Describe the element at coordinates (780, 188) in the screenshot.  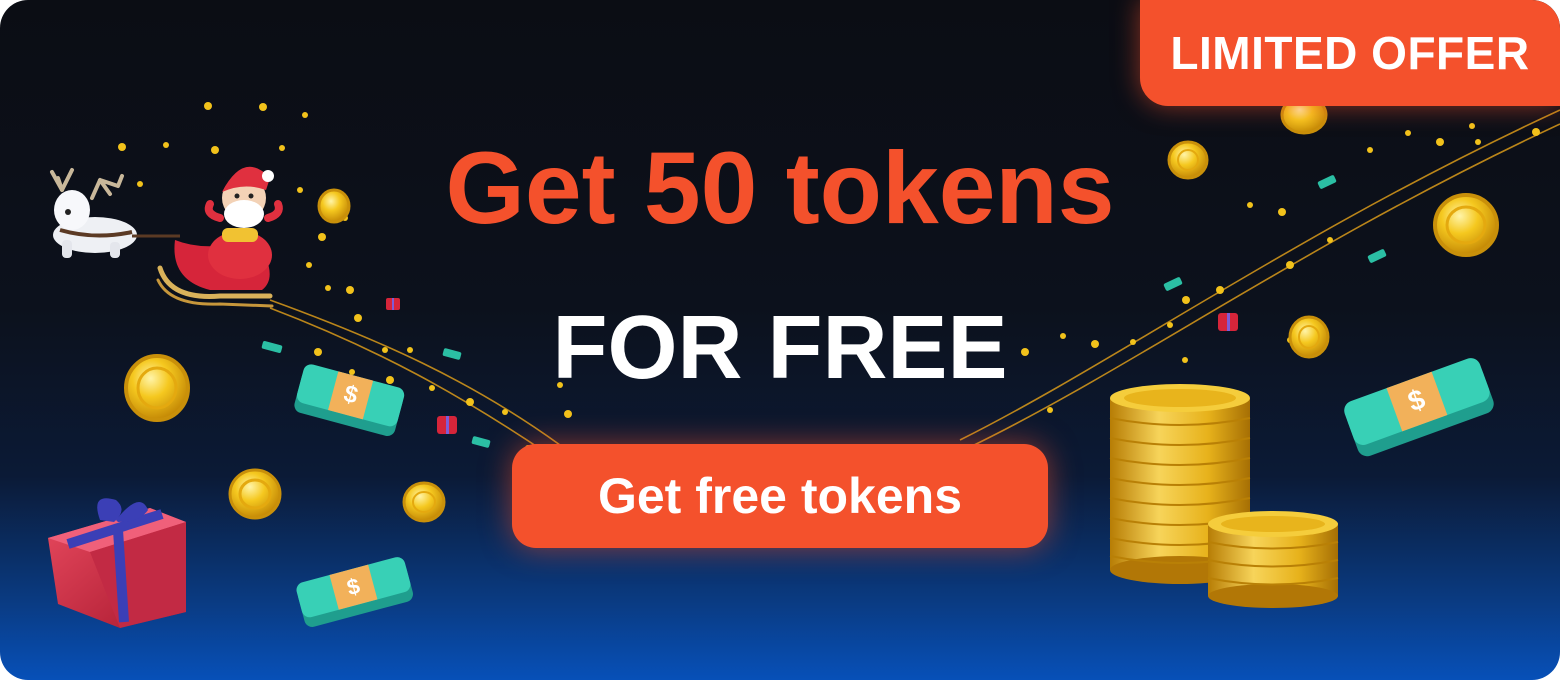
I see `headline: Get 50 tokens` at that location.